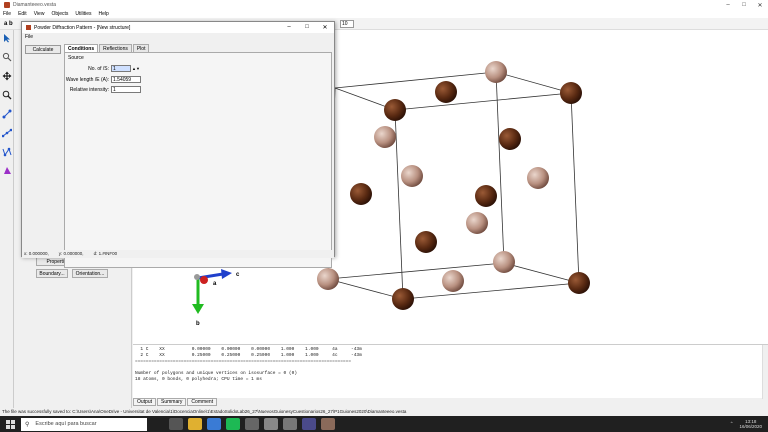  Describe the element at coordinates (732, 424) in the screenshot. I see `tray-chevron-icon: ⌃` at that location.